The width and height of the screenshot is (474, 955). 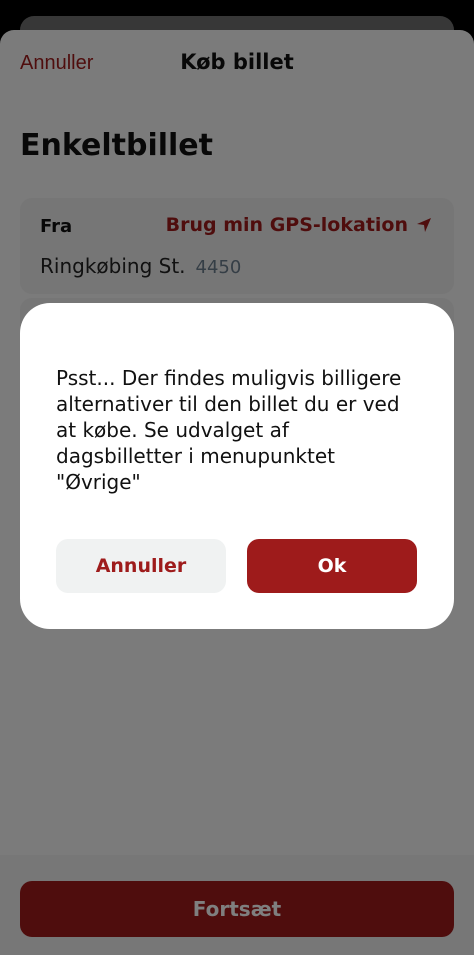 What do you see at coordinates (141, 566) in the screenshot?
I see `dialog-cancel-button: Annuller` at bounding box center [141, 566].